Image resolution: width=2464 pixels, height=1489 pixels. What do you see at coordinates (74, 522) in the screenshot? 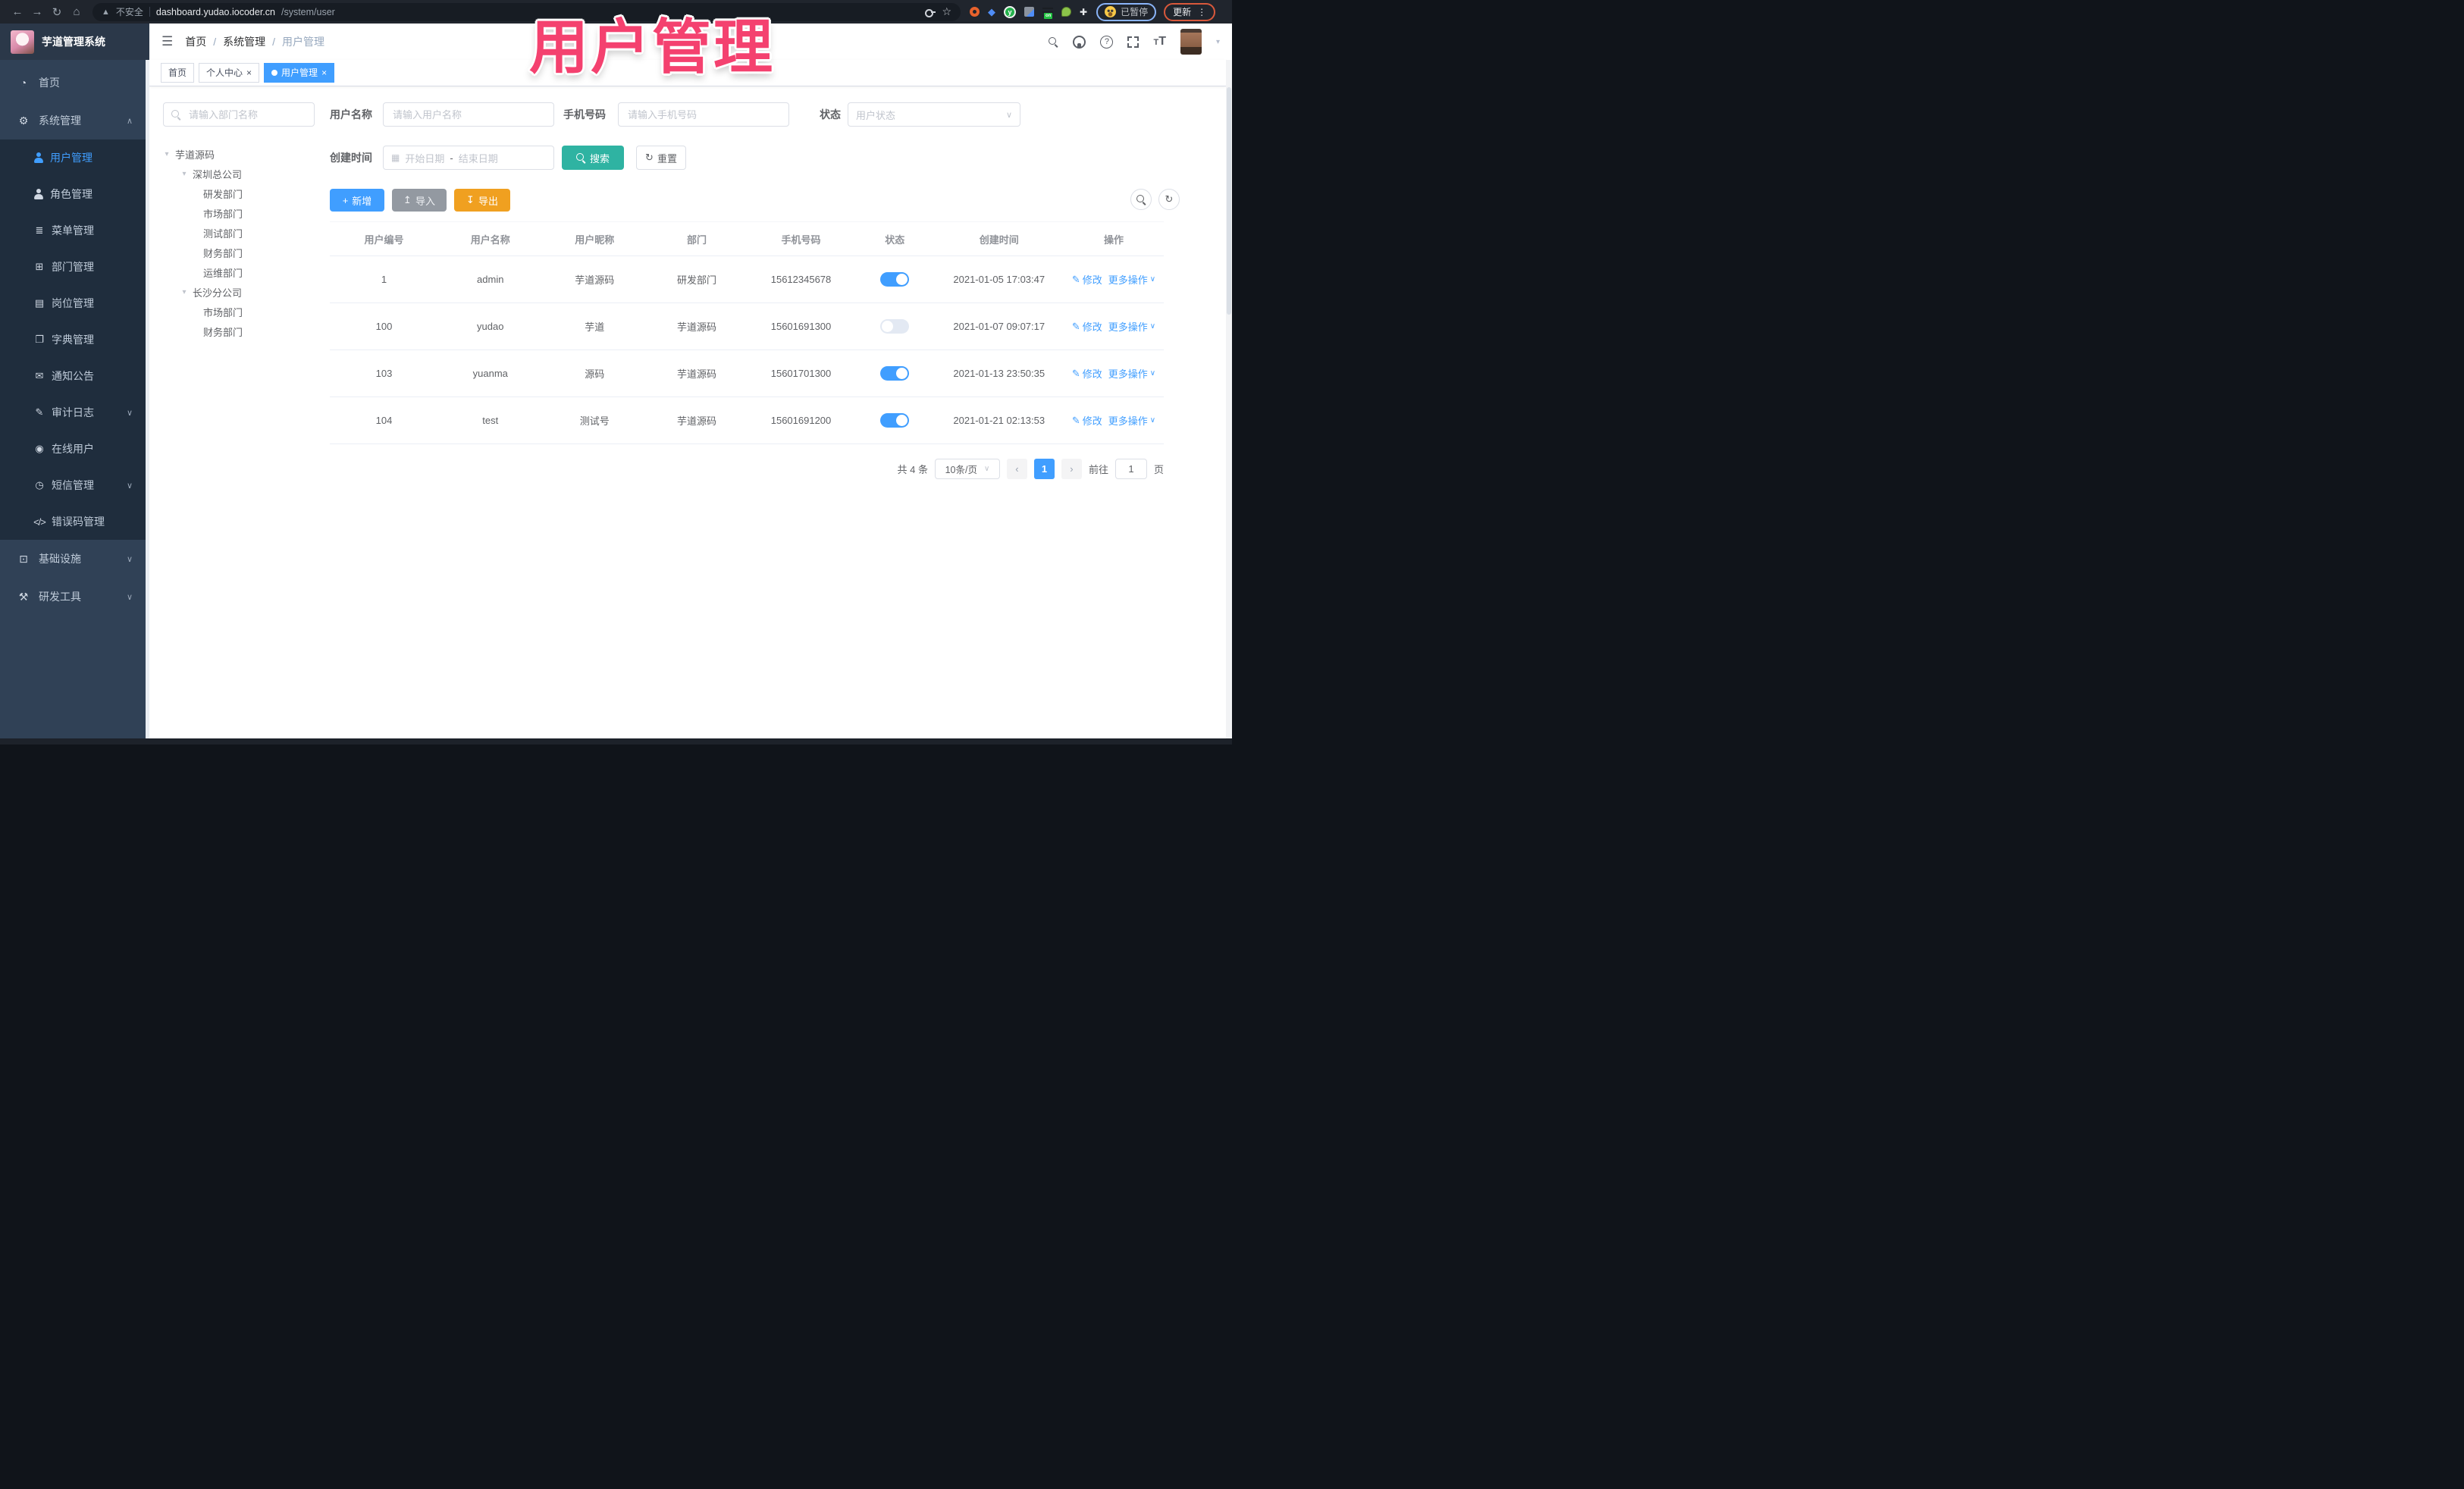
I see `sidebar-item-error-code: </> 错误码管理` at bounding box center [74, 522].